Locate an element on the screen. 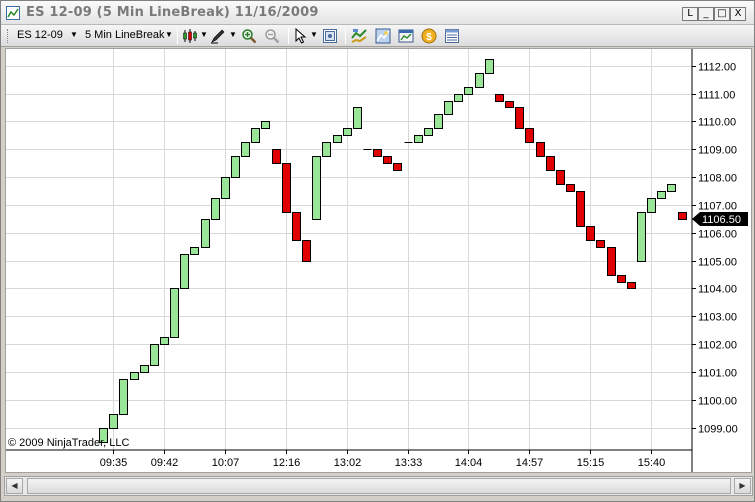 This screenshot has height=502, width=755. scroll-right-button: ▶ is located at coordinates (742, 486).